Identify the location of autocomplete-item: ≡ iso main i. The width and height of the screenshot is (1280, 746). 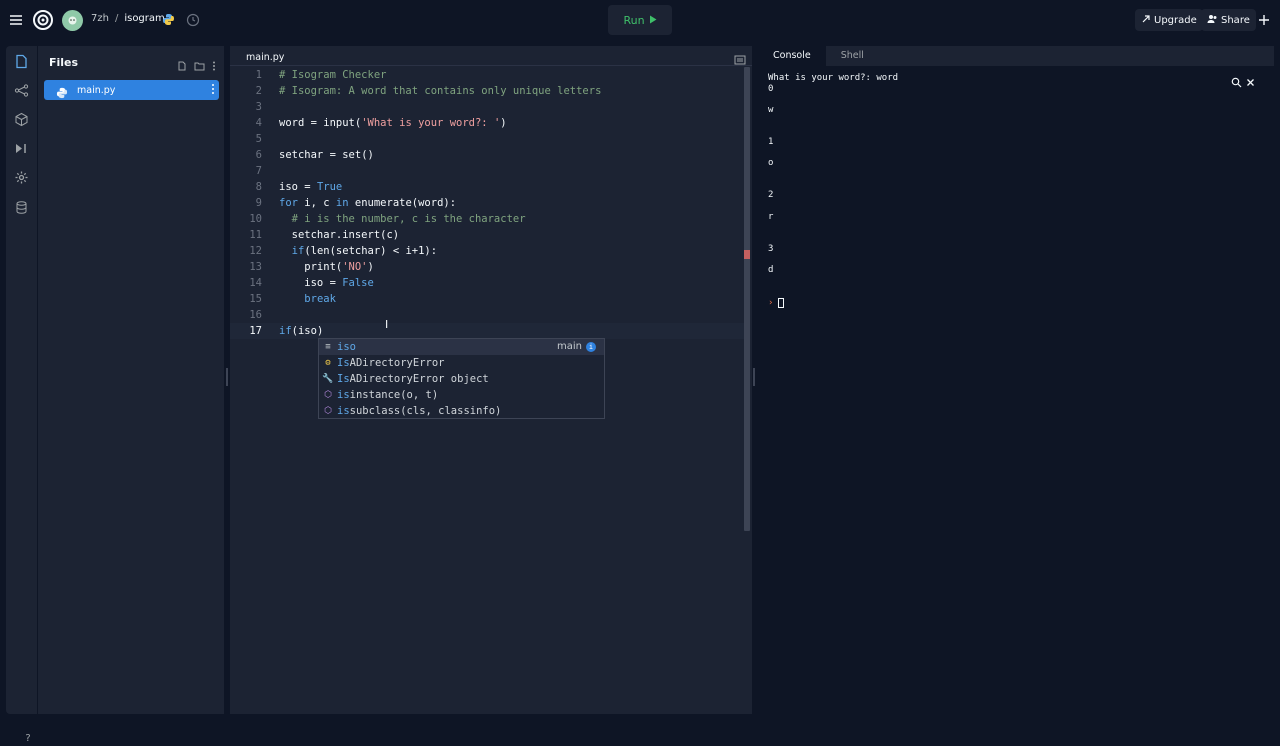
(461, 347).